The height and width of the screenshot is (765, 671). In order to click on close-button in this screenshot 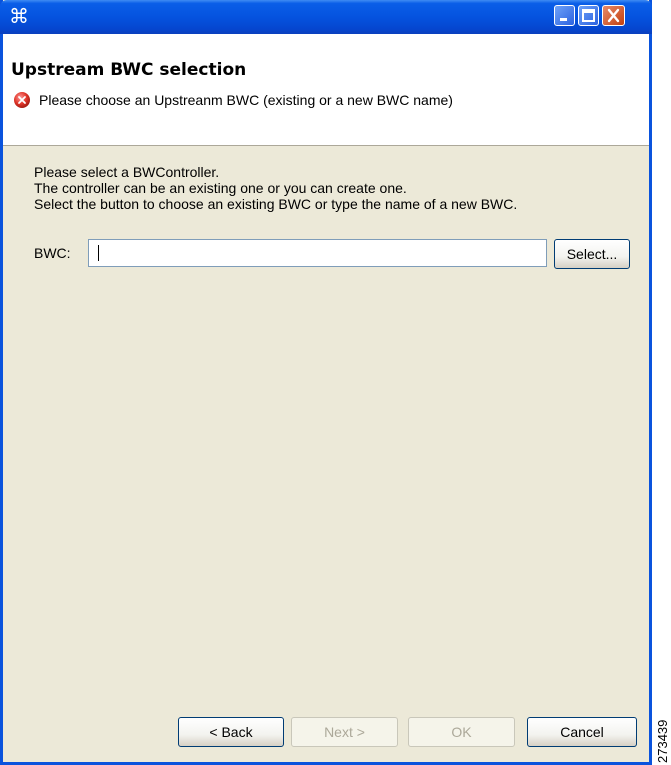, I will do `click(613, 15)`.